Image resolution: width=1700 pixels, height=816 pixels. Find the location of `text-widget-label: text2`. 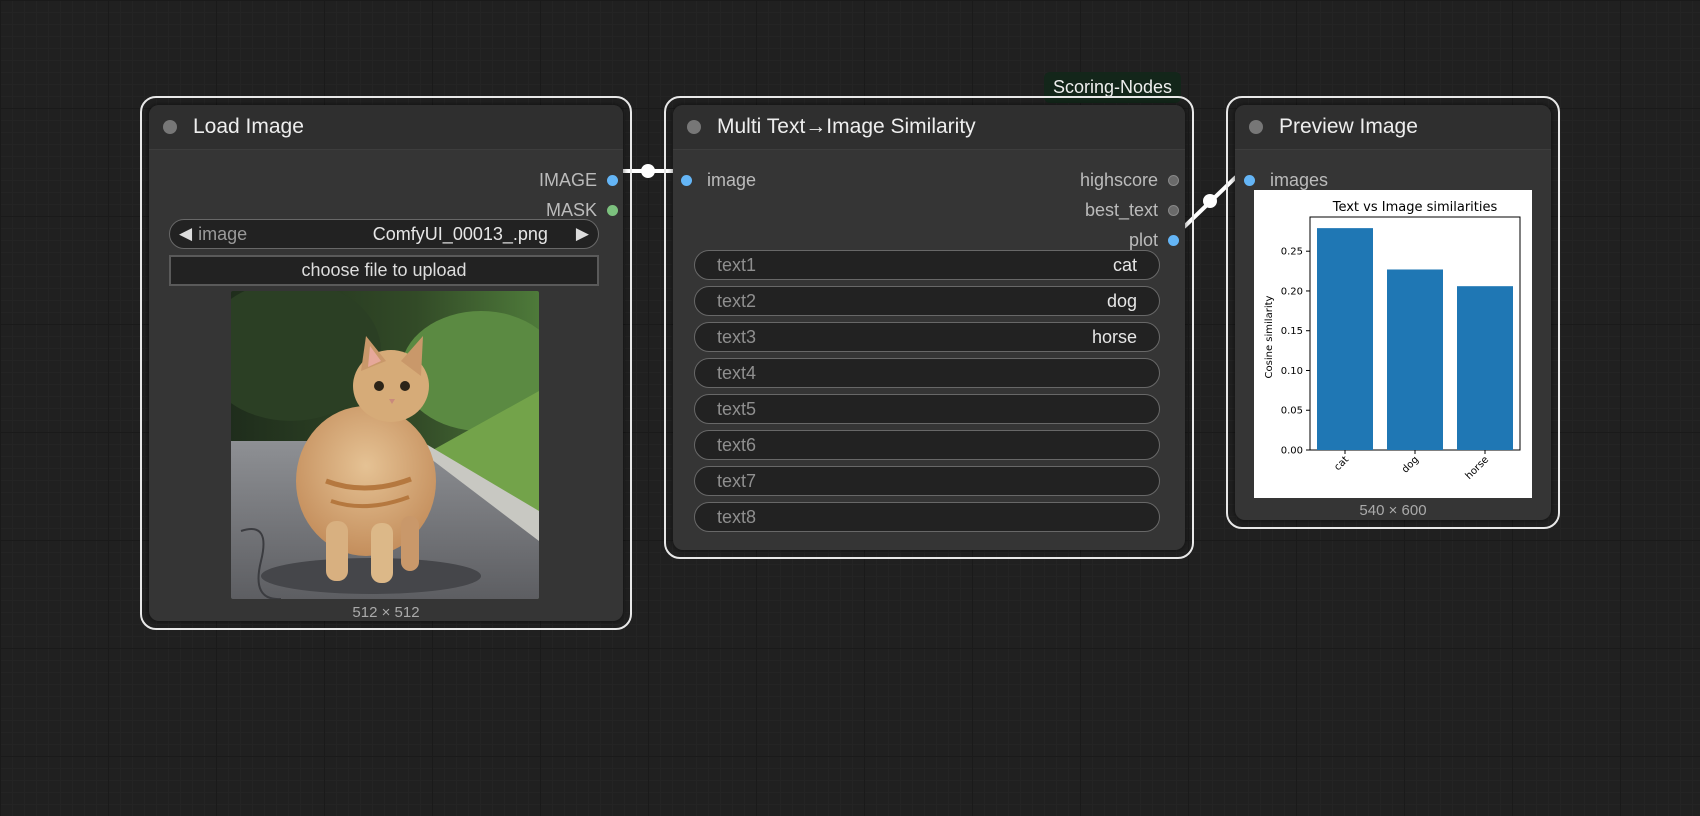

text-widget-label: text2 is located at coordinates (737, 300).